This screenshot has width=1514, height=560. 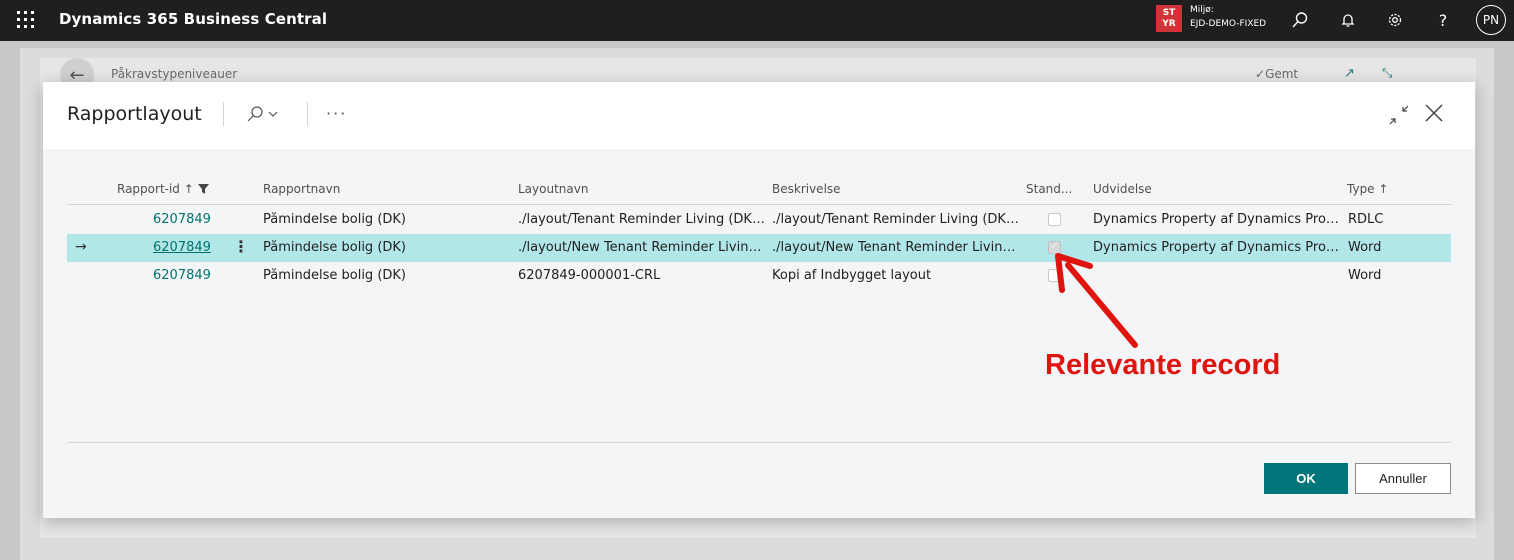 I want to click on type-cell: RDLC, so click(x=1366, y=219).